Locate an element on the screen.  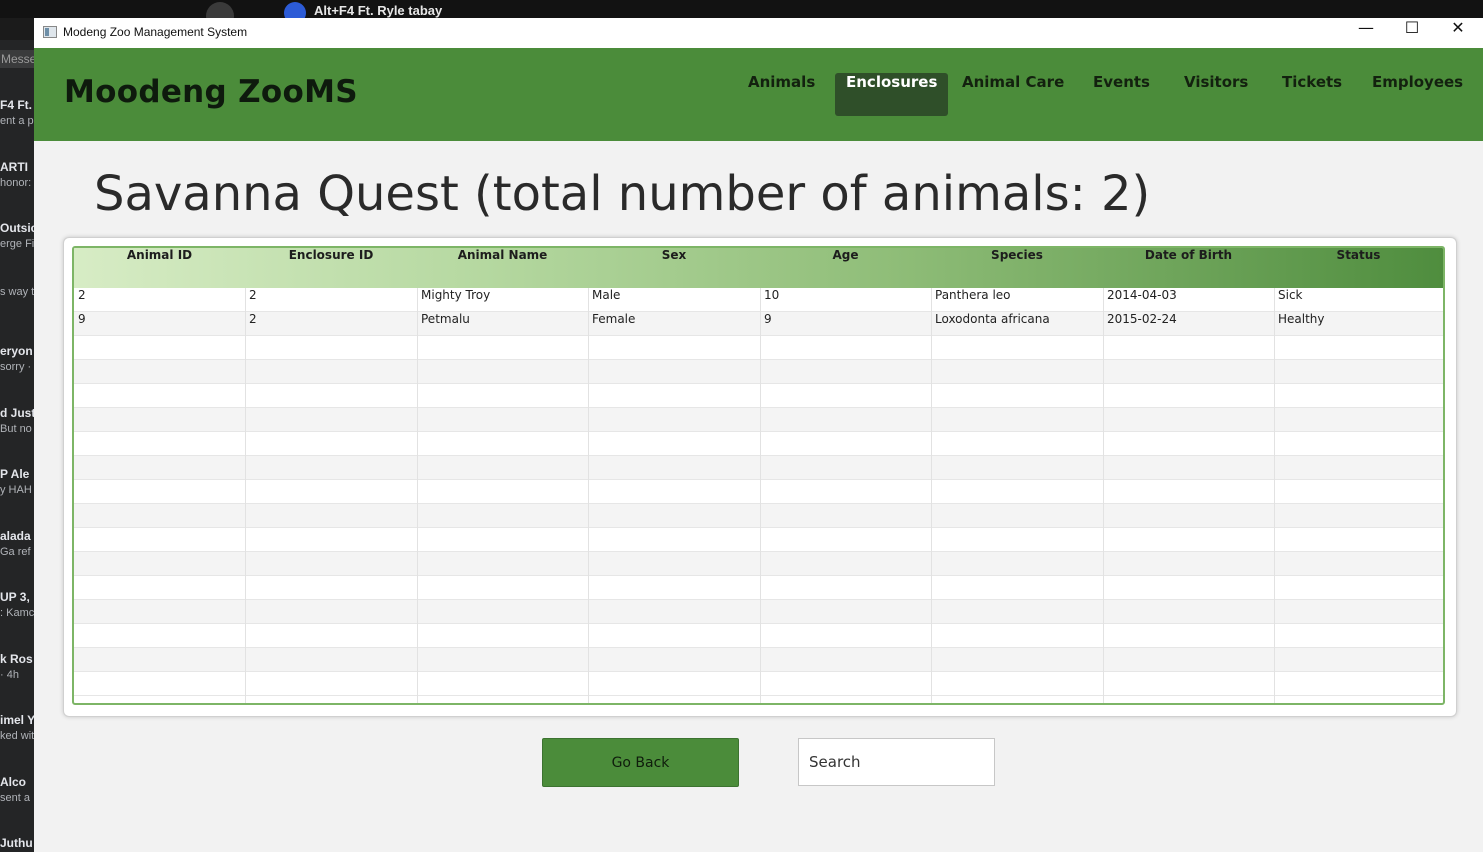
background-chat-entry: k Ros · 4h is located at coordinates (17, 666).